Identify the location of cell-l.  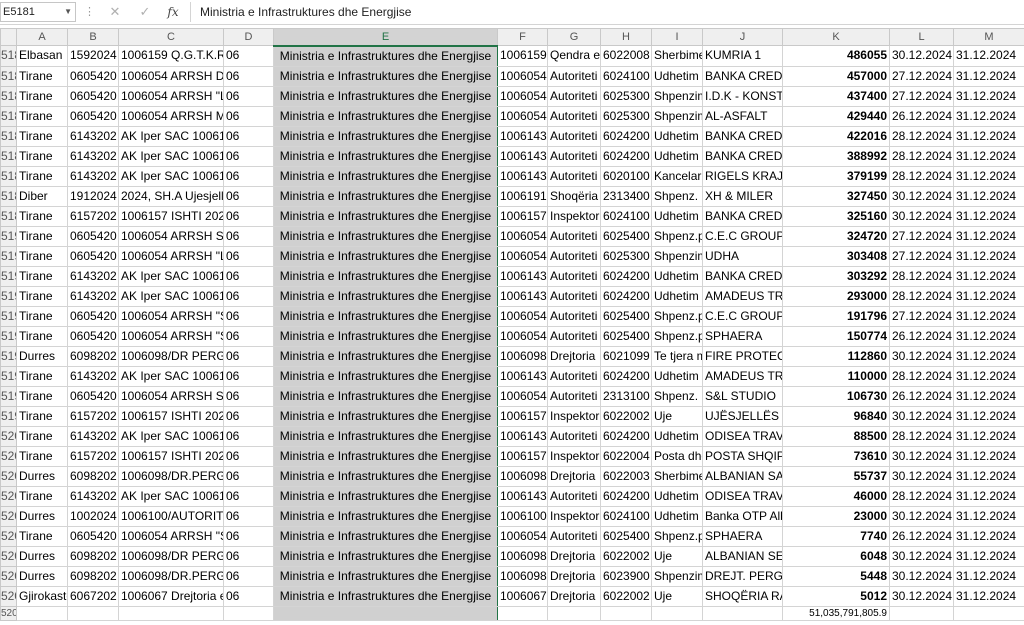
(921, 613).